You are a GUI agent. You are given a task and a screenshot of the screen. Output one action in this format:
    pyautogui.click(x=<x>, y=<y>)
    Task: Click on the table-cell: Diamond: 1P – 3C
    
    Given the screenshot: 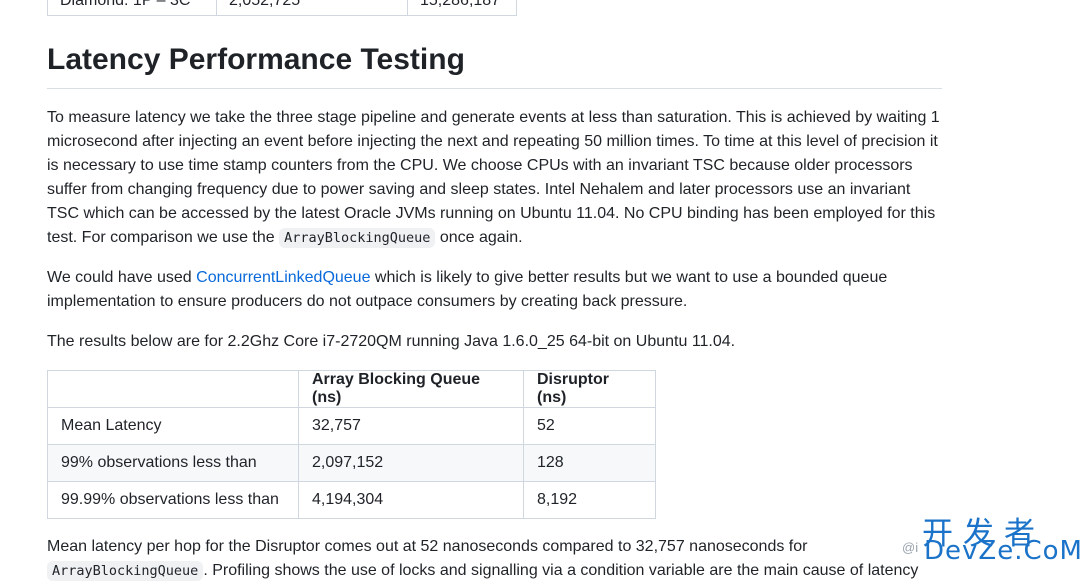 What is the action you would take?
    pyautogui.click(x=132, y=8)
    